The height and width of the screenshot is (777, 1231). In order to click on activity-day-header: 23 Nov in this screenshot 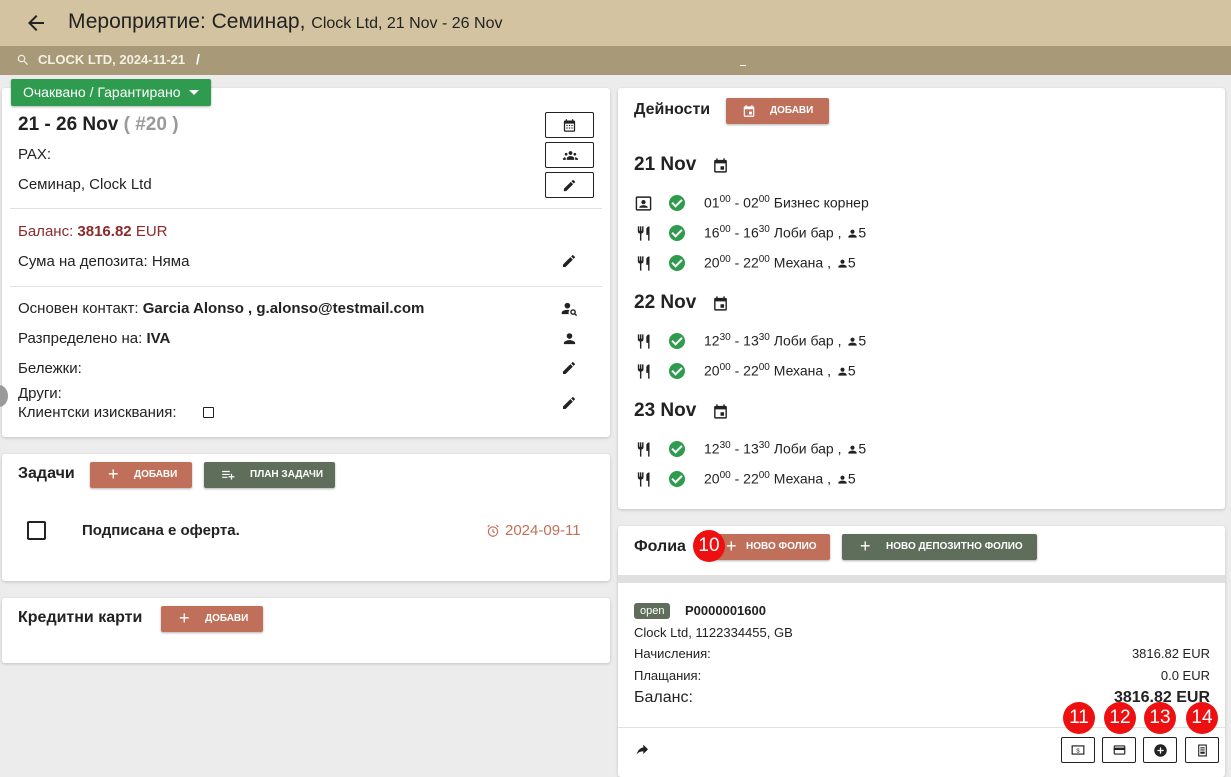, I will do `click(665, 410)`.